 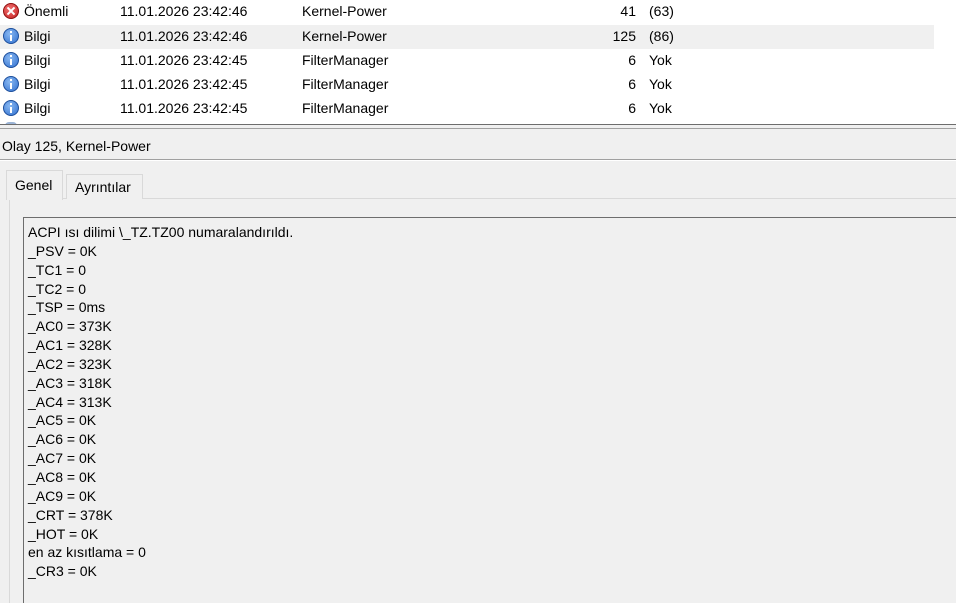 What do you see at coordinates (62, 476) in the screenshot?
I see `message-line: _AC8 = 0K` at bounding box center [62, 476].